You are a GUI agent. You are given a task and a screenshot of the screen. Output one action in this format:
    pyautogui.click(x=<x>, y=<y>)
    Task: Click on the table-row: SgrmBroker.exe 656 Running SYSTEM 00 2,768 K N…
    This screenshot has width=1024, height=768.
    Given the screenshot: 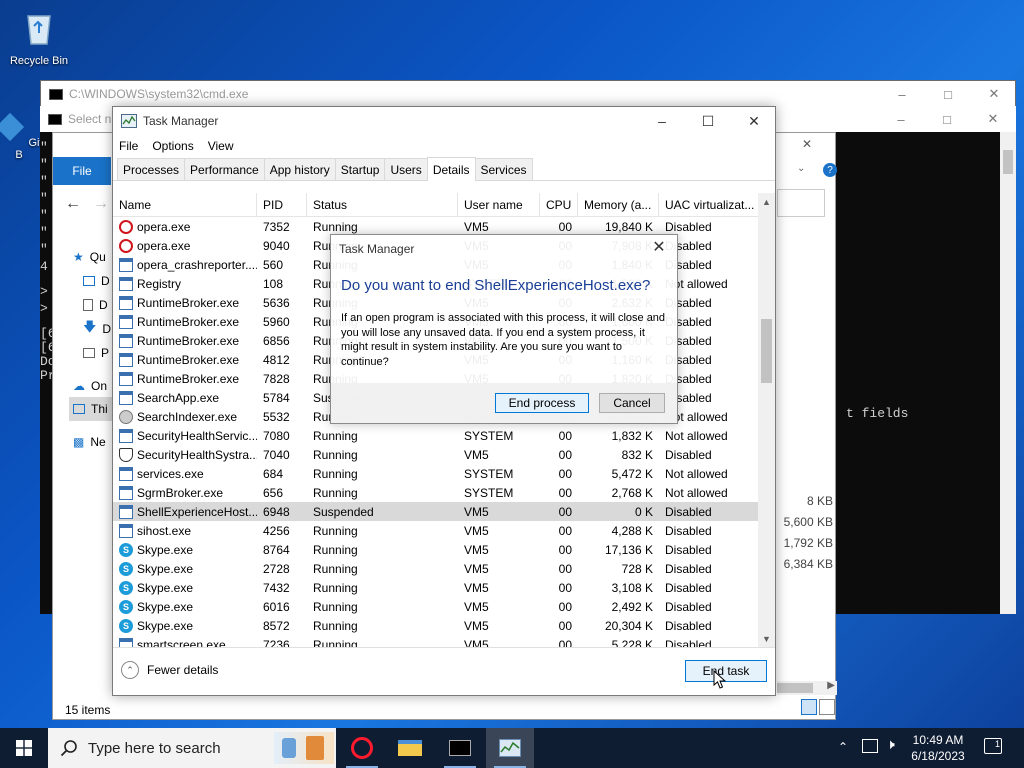 What is the action you would take?
    pyautogui.click(x=436, y=492)
    